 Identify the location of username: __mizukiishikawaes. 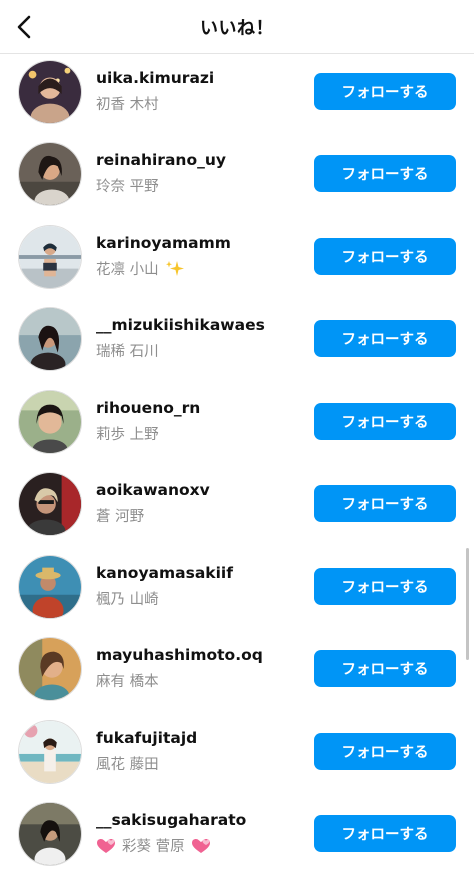
(180, 325).